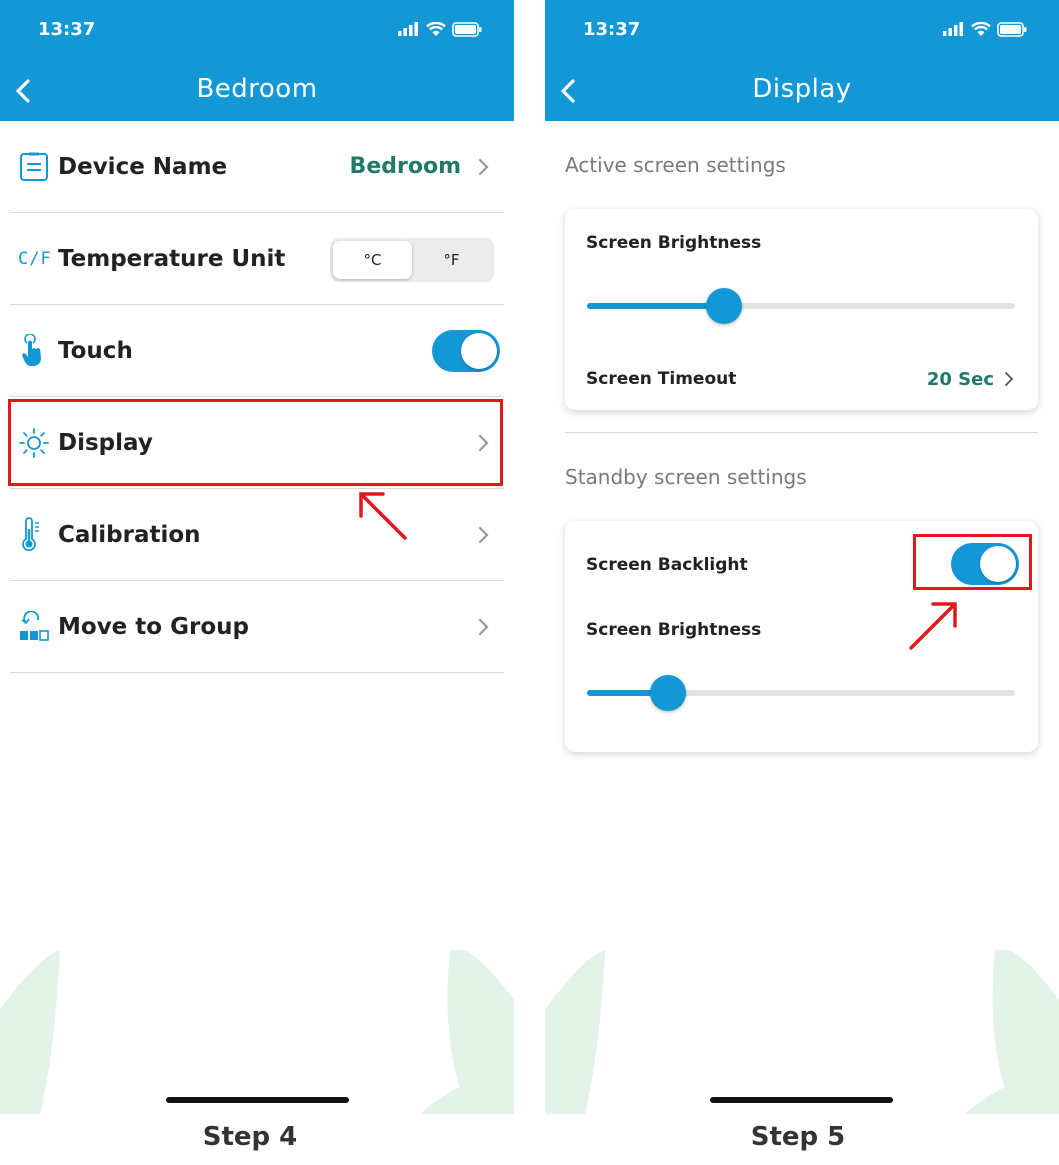  What do you see at coordinates (674, 630) in the screenshot?
I see `standby-brightness-label: Screen Brightness` at bounding box center [674, 630].